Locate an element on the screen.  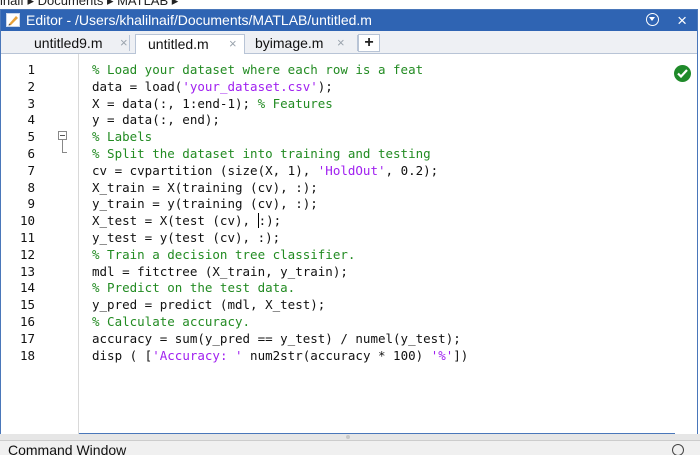
tab-byimage: byimage.m × is located at coordinates (301, 43).